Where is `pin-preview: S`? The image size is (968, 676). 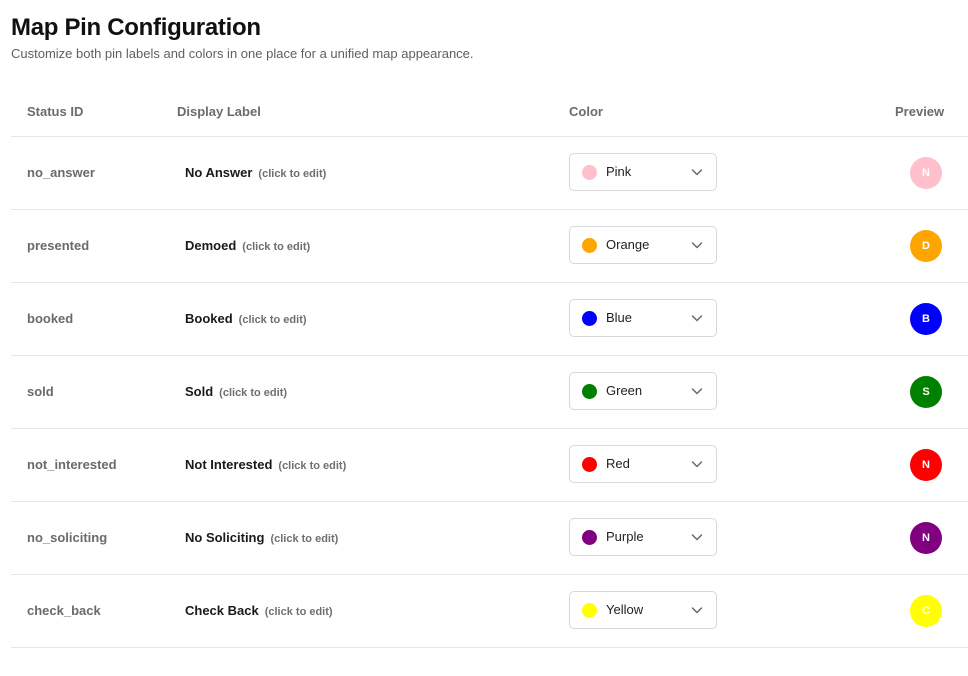 pin-preview: S is located at coordinates (926, 392).